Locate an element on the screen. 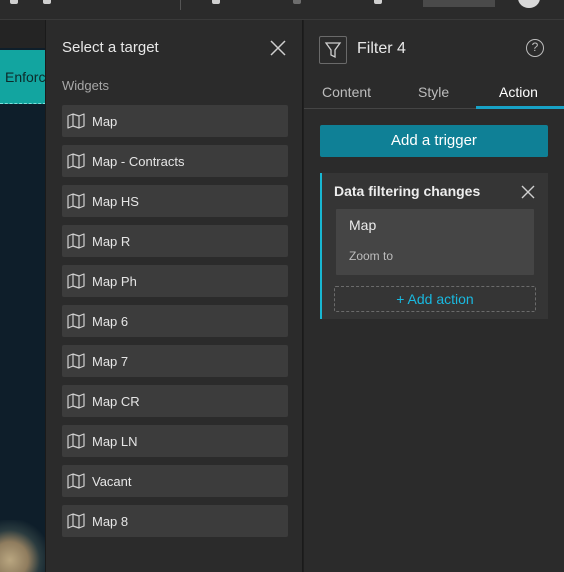 The width and height of the screenshot is (564, 572). widget-list-item: Map CR is located at coordinates (175, 401).